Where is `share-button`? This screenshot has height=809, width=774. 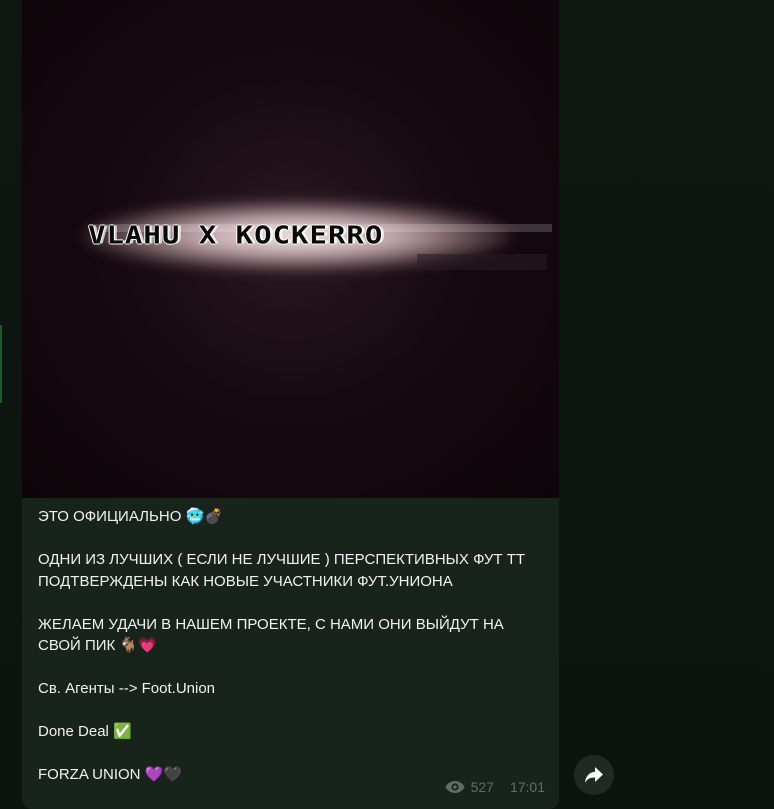 share-button is located at coordinates (594, 775).